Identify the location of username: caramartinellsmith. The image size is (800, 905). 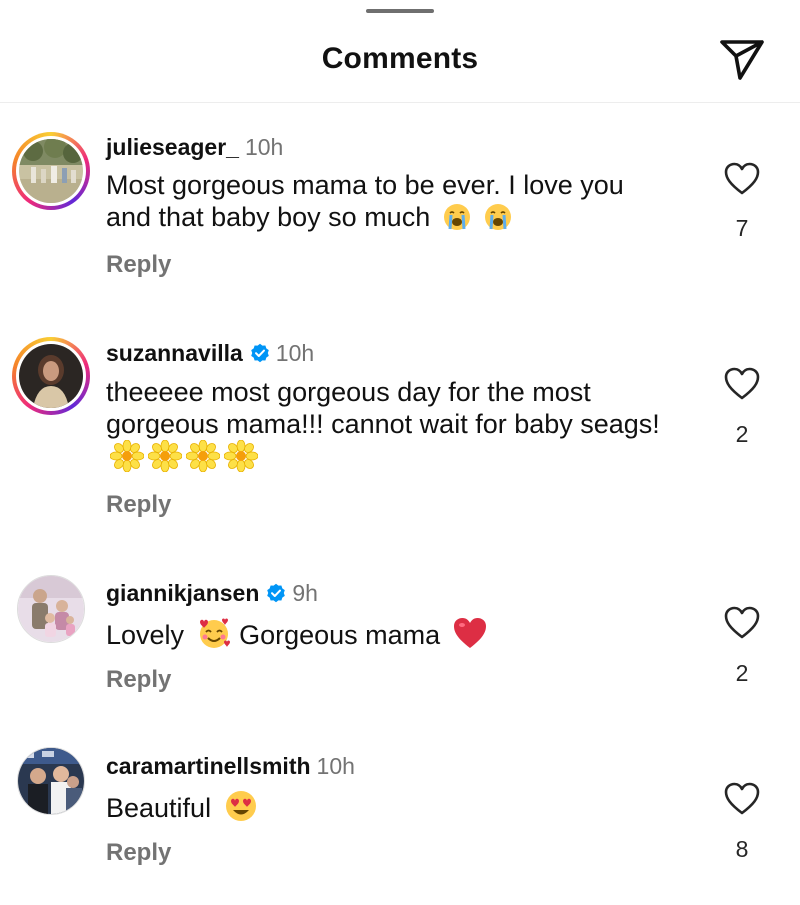
(208, 766).